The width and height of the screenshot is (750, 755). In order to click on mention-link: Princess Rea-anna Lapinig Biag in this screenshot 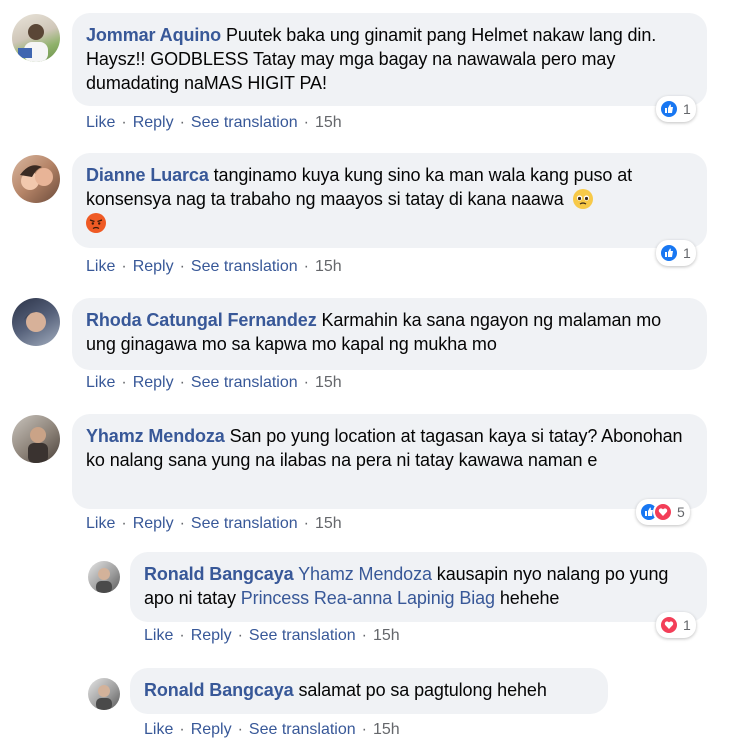, I will do `click(368, 598)`.